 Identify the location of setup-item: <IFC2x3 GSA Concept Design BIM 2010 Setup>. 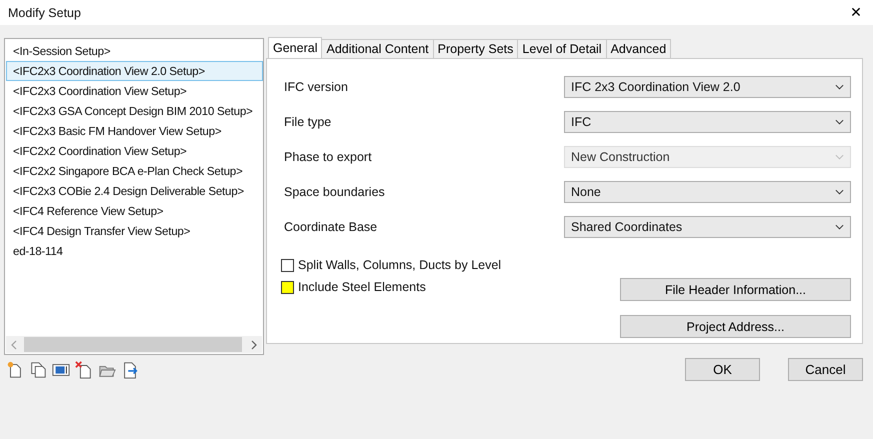
(134, 111).